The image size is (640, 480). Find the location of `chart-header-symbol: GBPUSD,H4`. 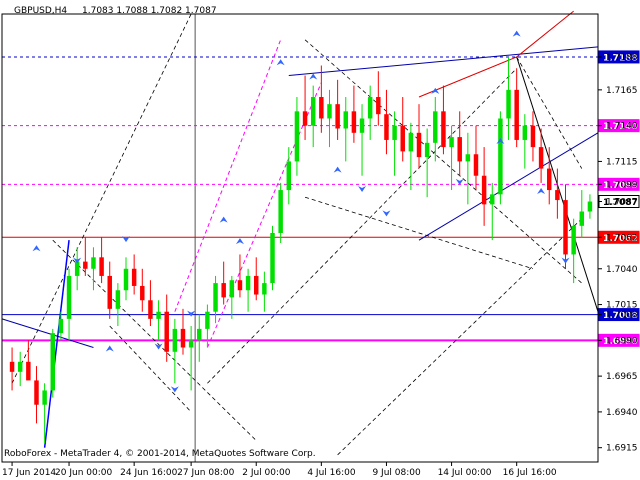

chart-header-symbol: GBPUSD,H4 is located at coordinates (40, 11).